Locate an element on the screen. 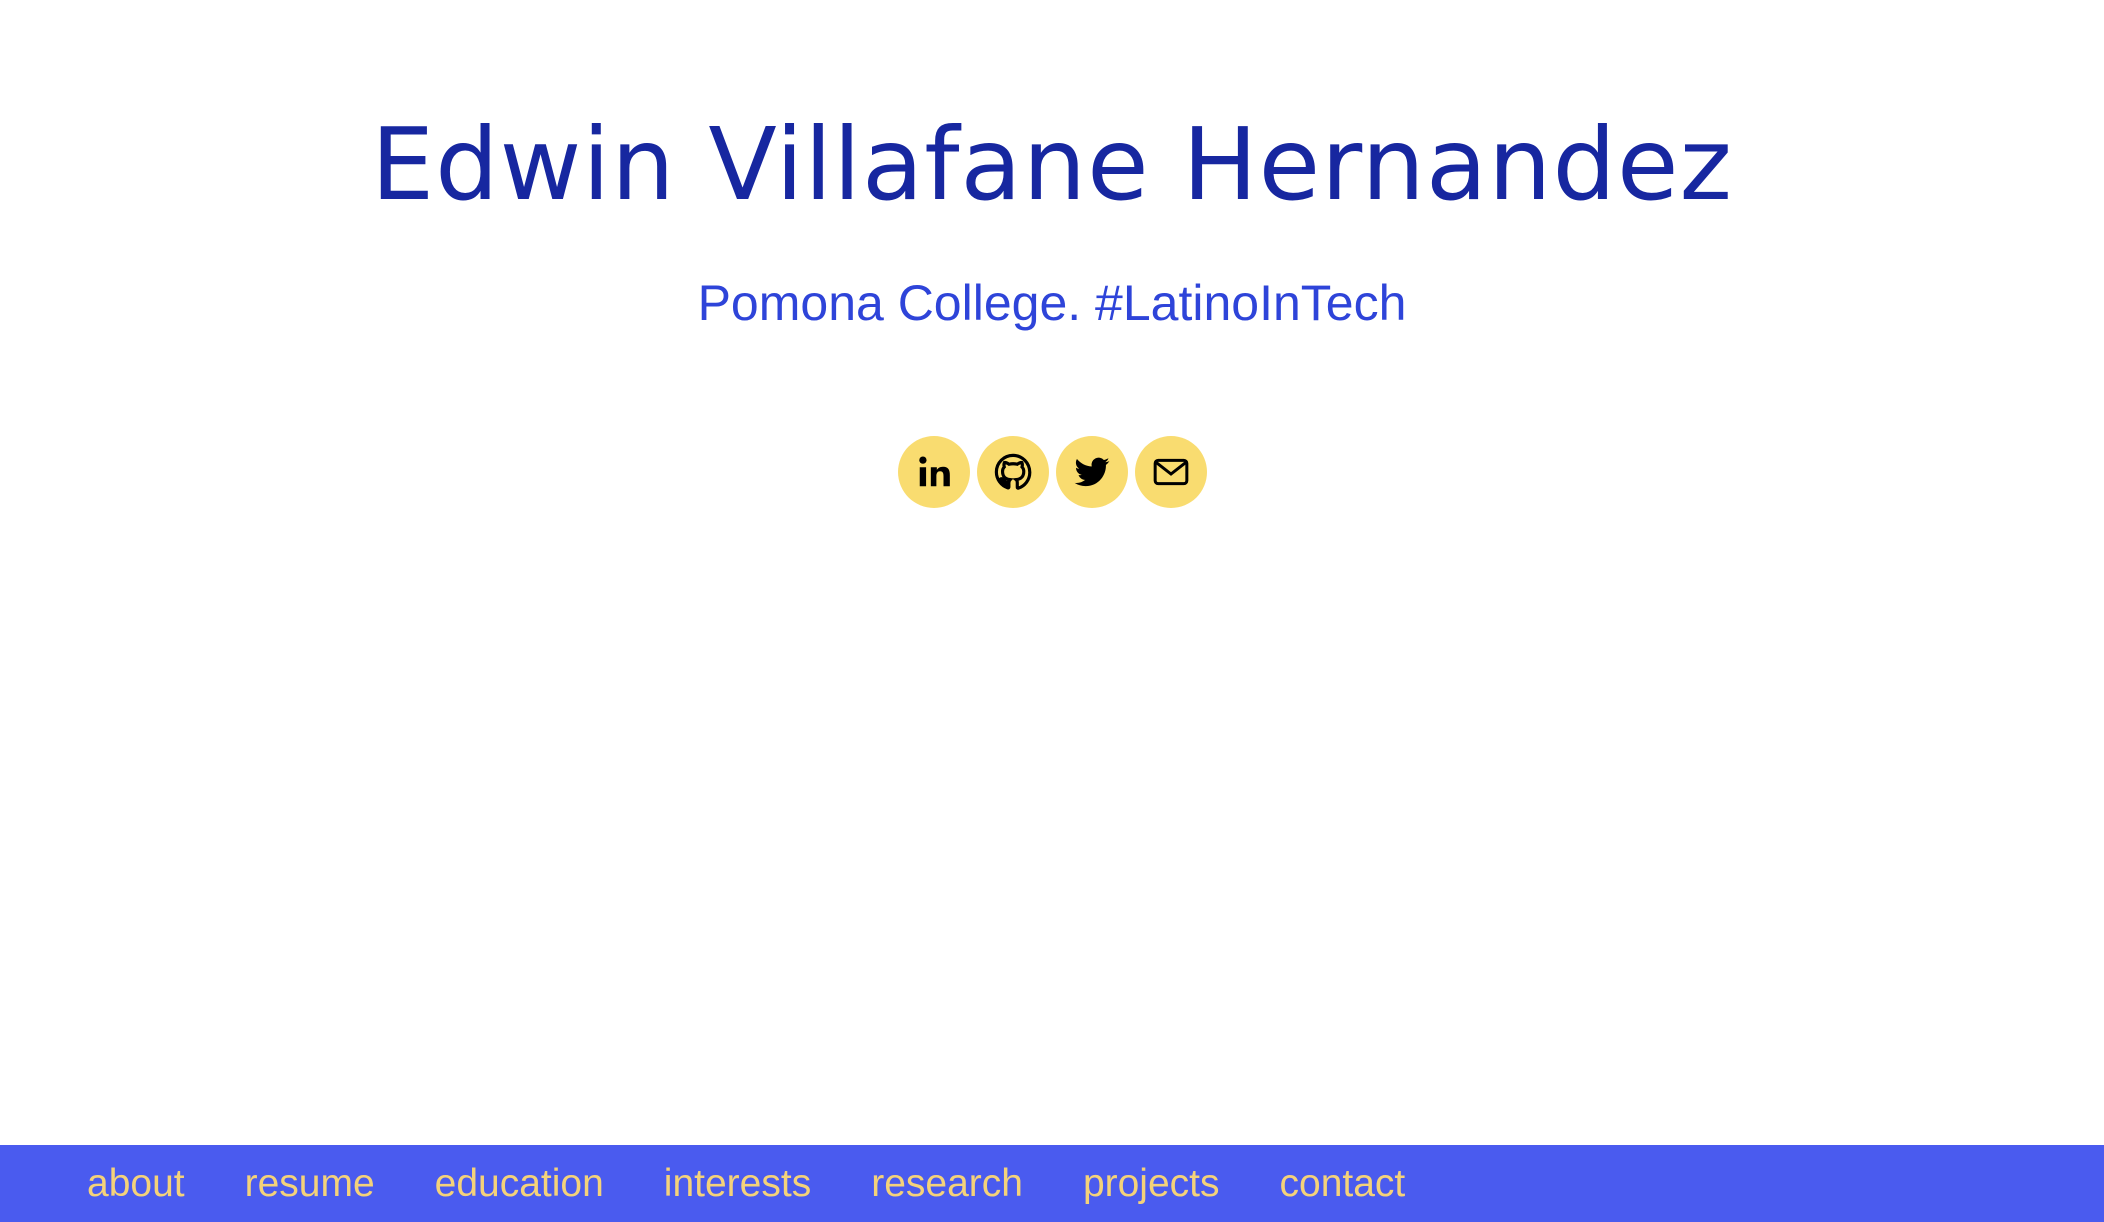 The height and width of the screenshot is (1222, 2104). nav-interests: interests is located at coordinates (737, 1184).